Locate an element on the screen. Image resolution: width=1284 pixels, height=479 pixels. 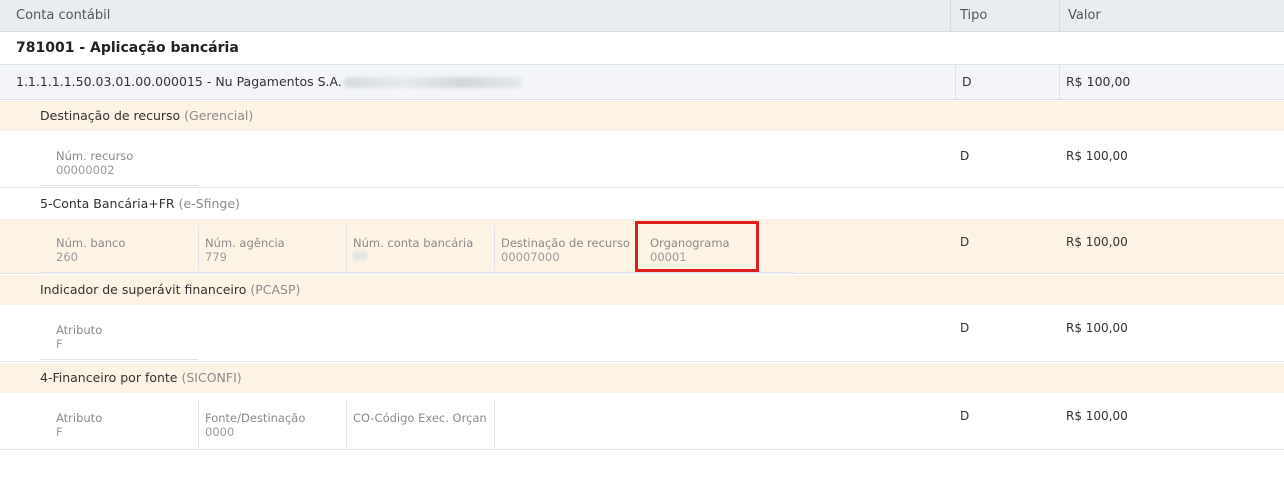
section-header-conta-bancaria: 5-Conta Bancária+FR (e-Sfinge) is located at coordinates (642, 204).